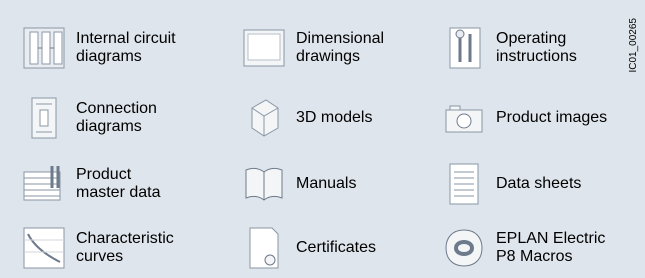 This screenshot has height=278, width=645. I want to click on tools-doc-icon, so click(464, 48).